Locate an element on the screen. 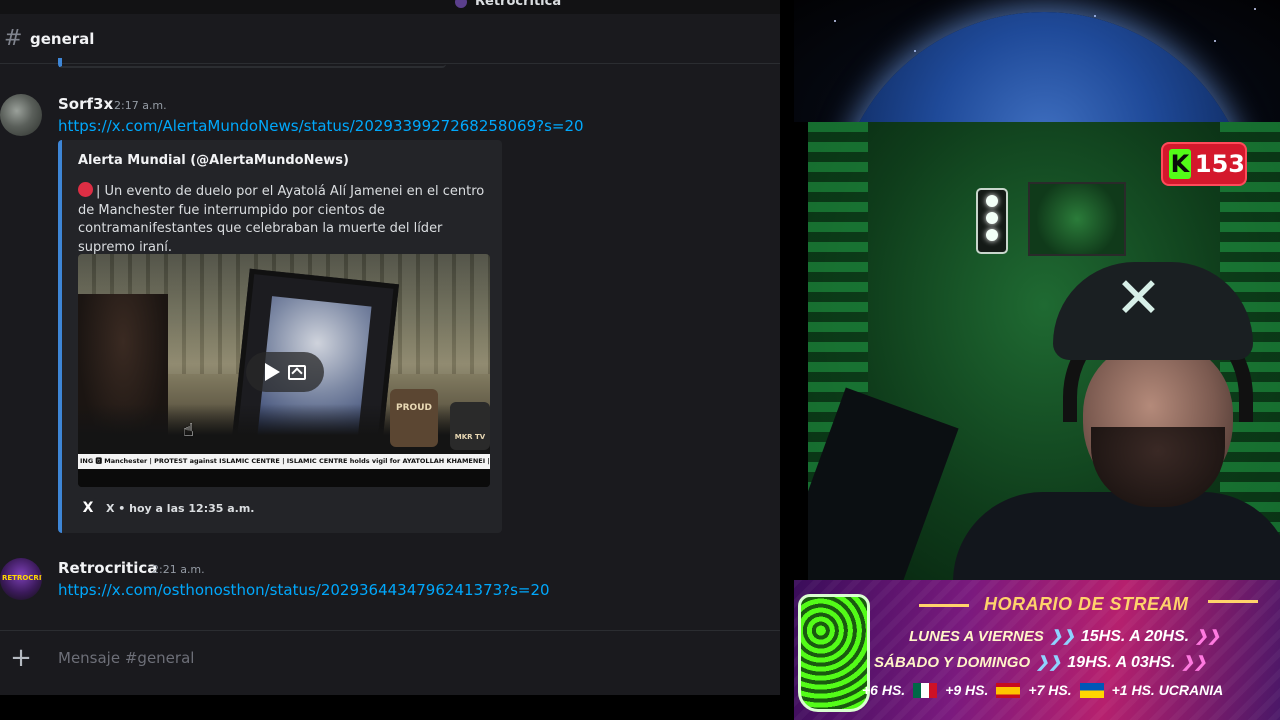 The width and height of the screenshot is (1280, 720). play-icon is located at coordinates (272, 372).